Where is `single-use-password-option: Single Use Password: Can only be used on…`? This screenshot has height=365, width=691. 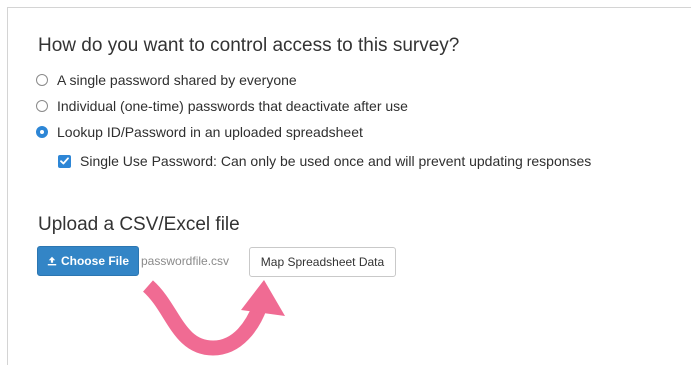
single-use-password-option: Single Use Password: Can only be used on… is located at coordinates (324, 161).